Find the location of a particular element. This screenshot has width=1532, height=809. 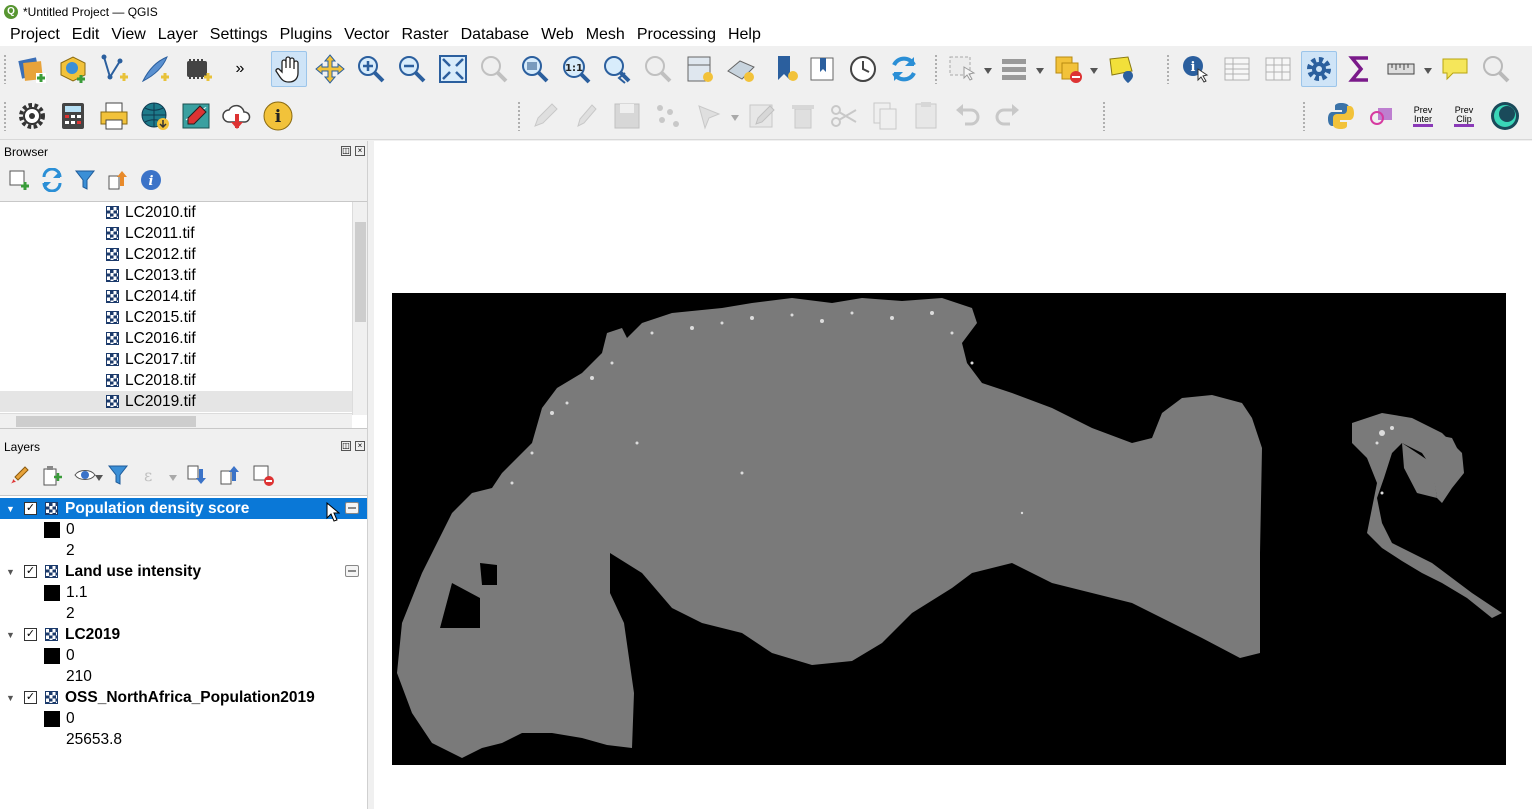

info-button: i is located at coordinates (278, 116).